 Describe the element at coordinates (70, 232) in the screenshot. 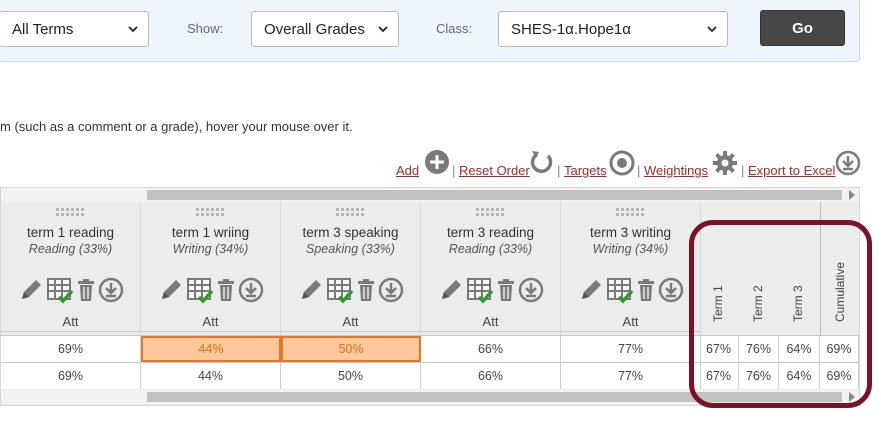

I see `assessment-title: term 1 reading` at that location.